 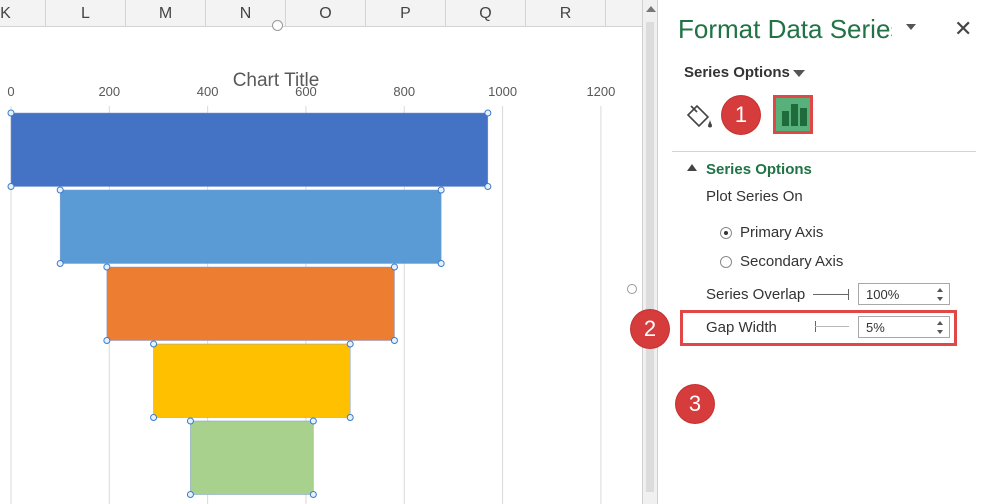 I want to click on series-overlap-value: 100%, so click(x=882, y=294).